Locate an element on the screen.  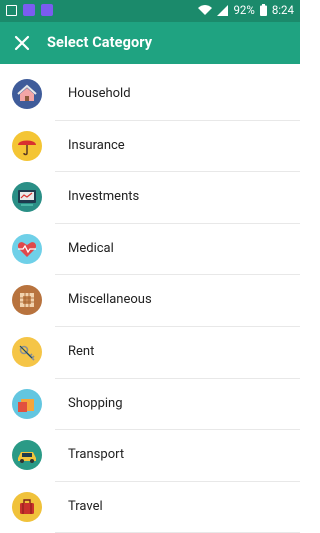
system-status: 92% 8:24 is located at coordinates (246, 10).